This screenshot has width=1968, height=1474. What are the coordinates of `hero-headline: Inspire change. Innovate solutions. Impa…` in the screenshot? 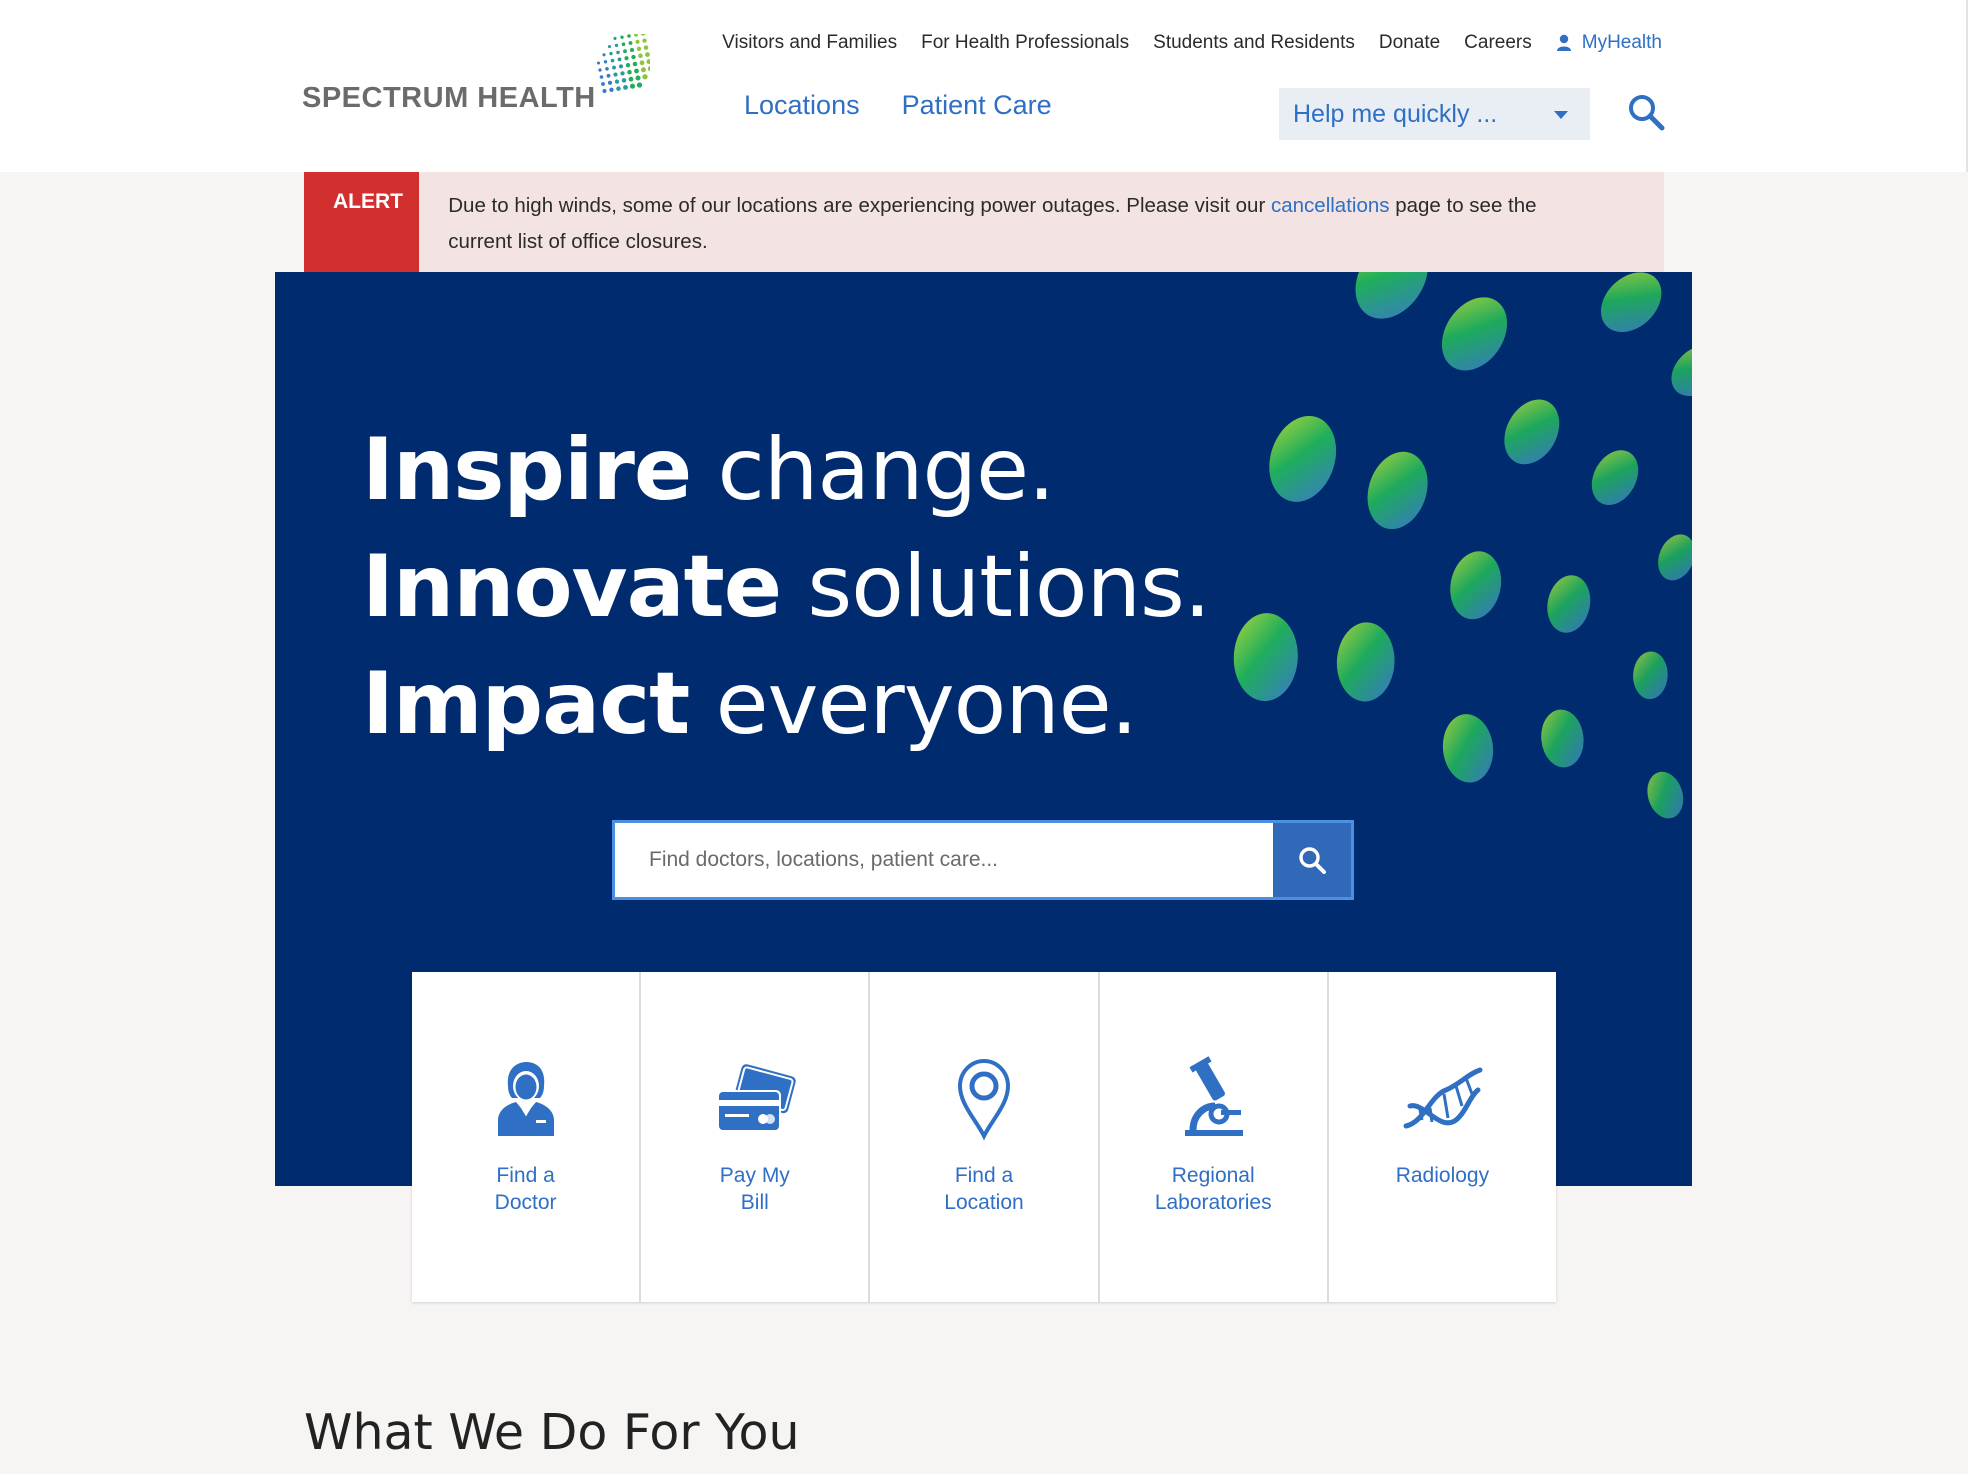 It's located at (786, 587).